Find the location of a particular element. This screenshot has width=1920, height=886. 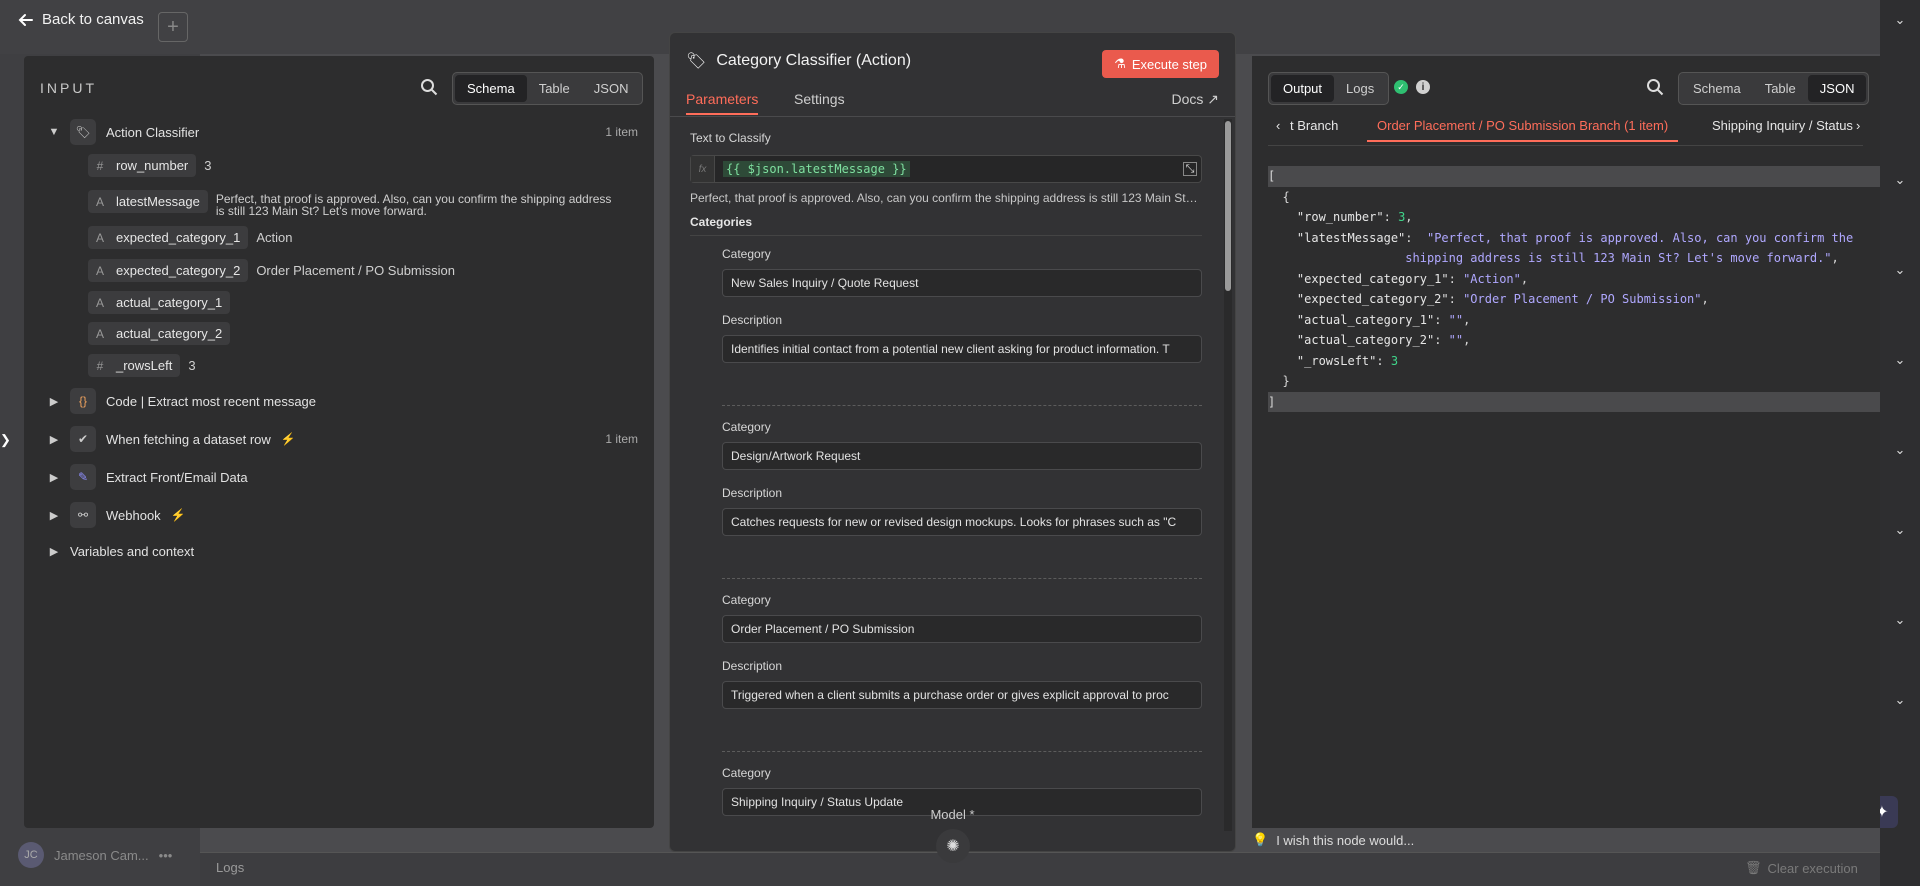

node-label: Webhook is located at coordinates (133, 515).